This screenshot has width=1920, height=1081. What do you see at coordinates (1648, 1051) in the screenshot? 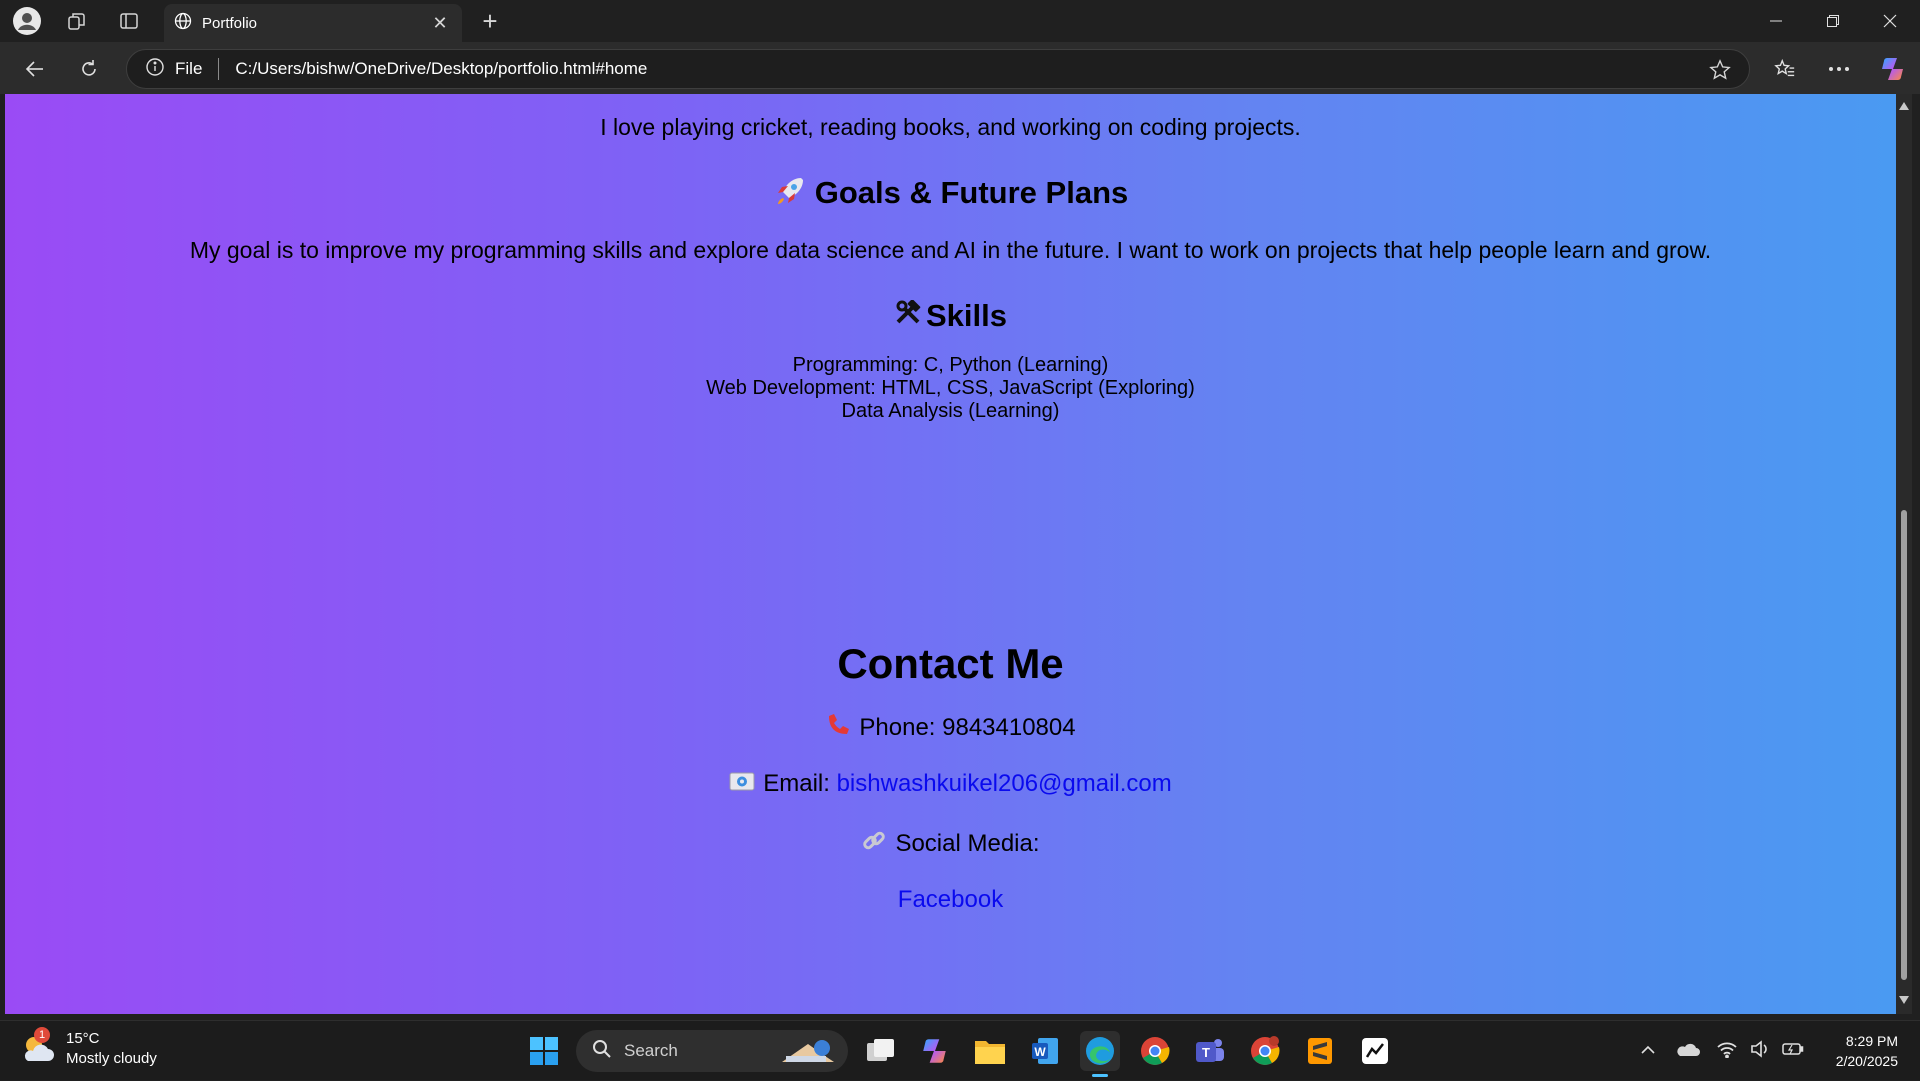
I see `chevron-up-icon` at bounding box center [1648, 1051].